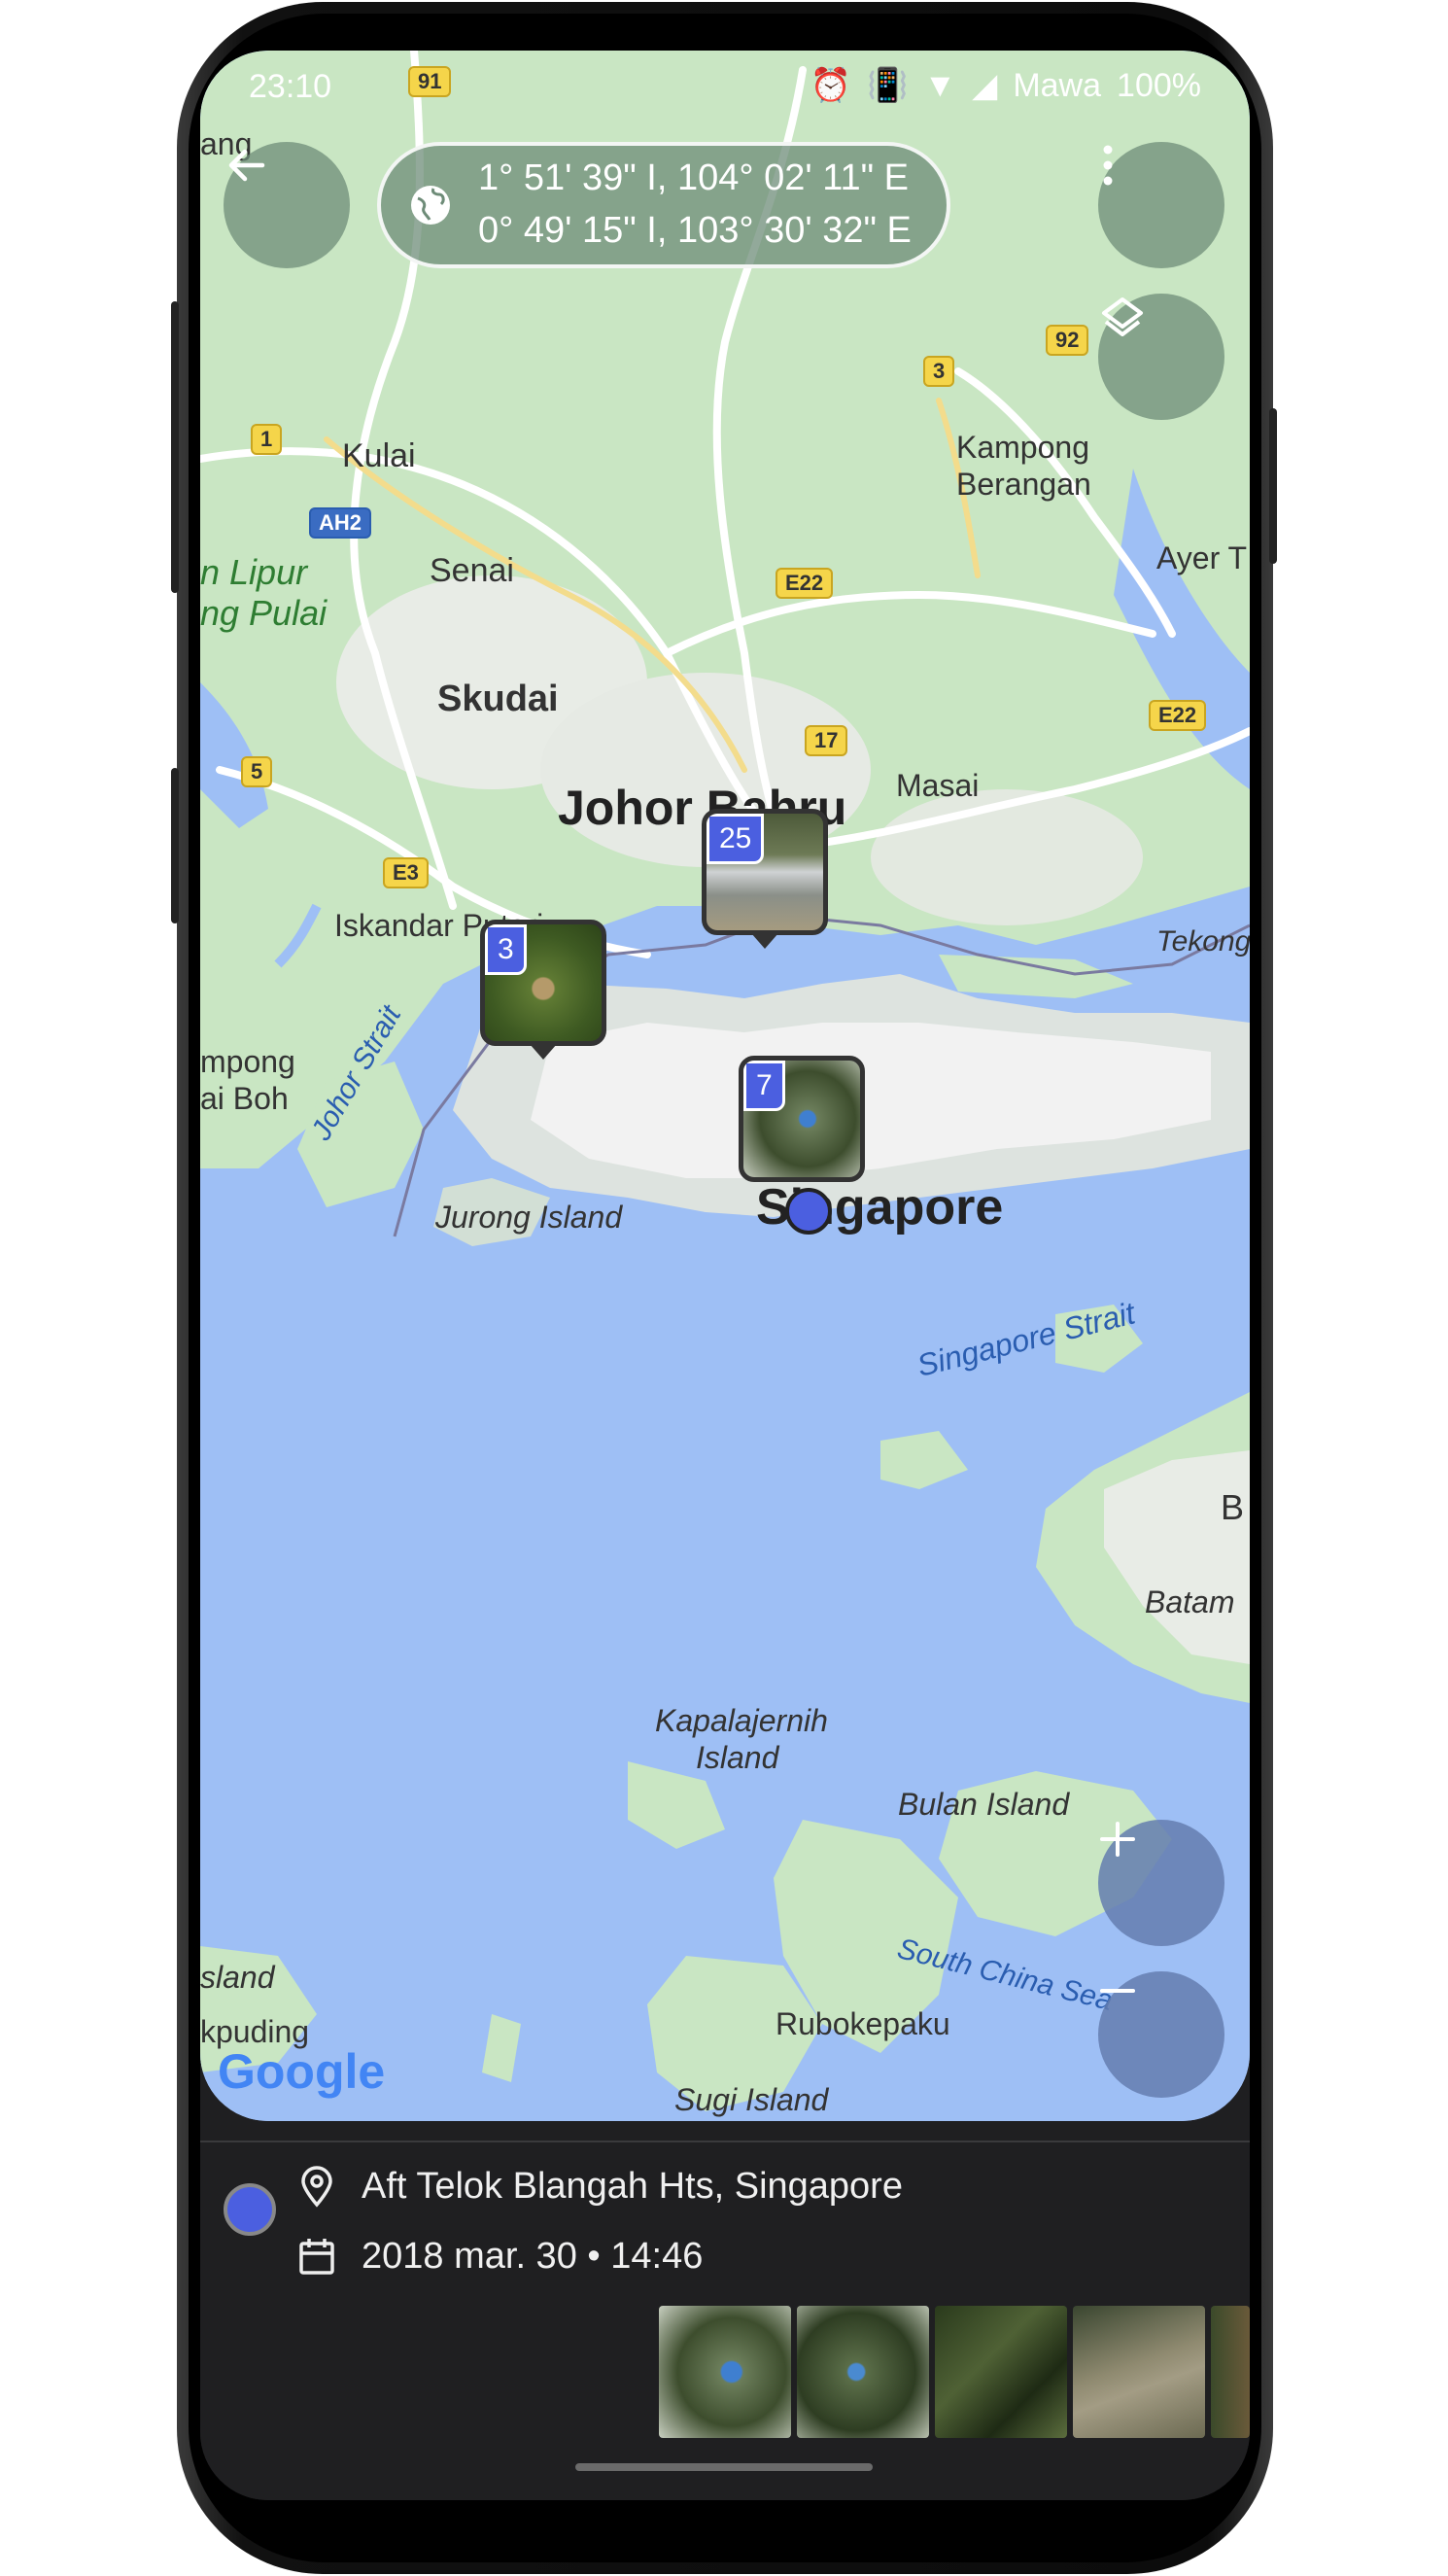  What do you see at coordinates (379, 455) in the screenshot?
I see `map-label: Kulai` at bounding box center [379, 455].